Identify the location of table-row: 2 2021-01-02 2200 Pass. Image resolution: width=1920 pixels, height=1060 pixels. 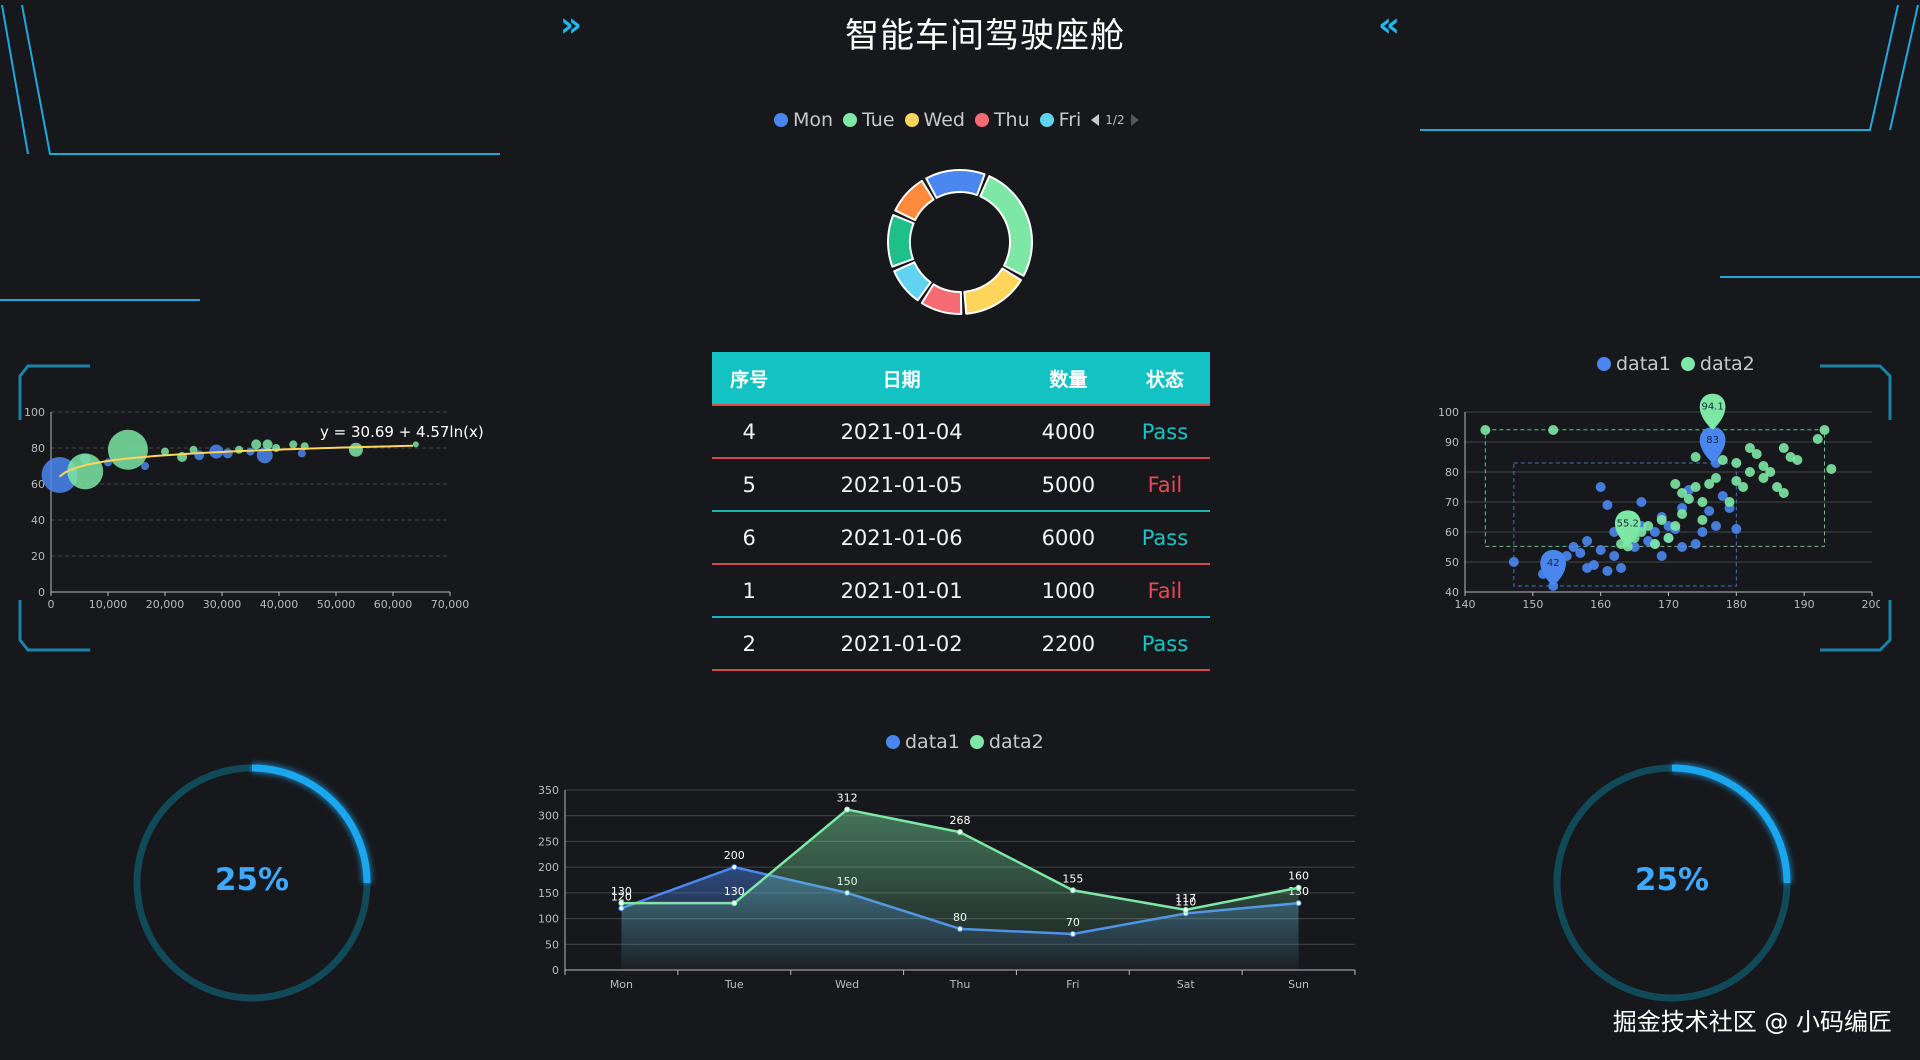
(961, 644).